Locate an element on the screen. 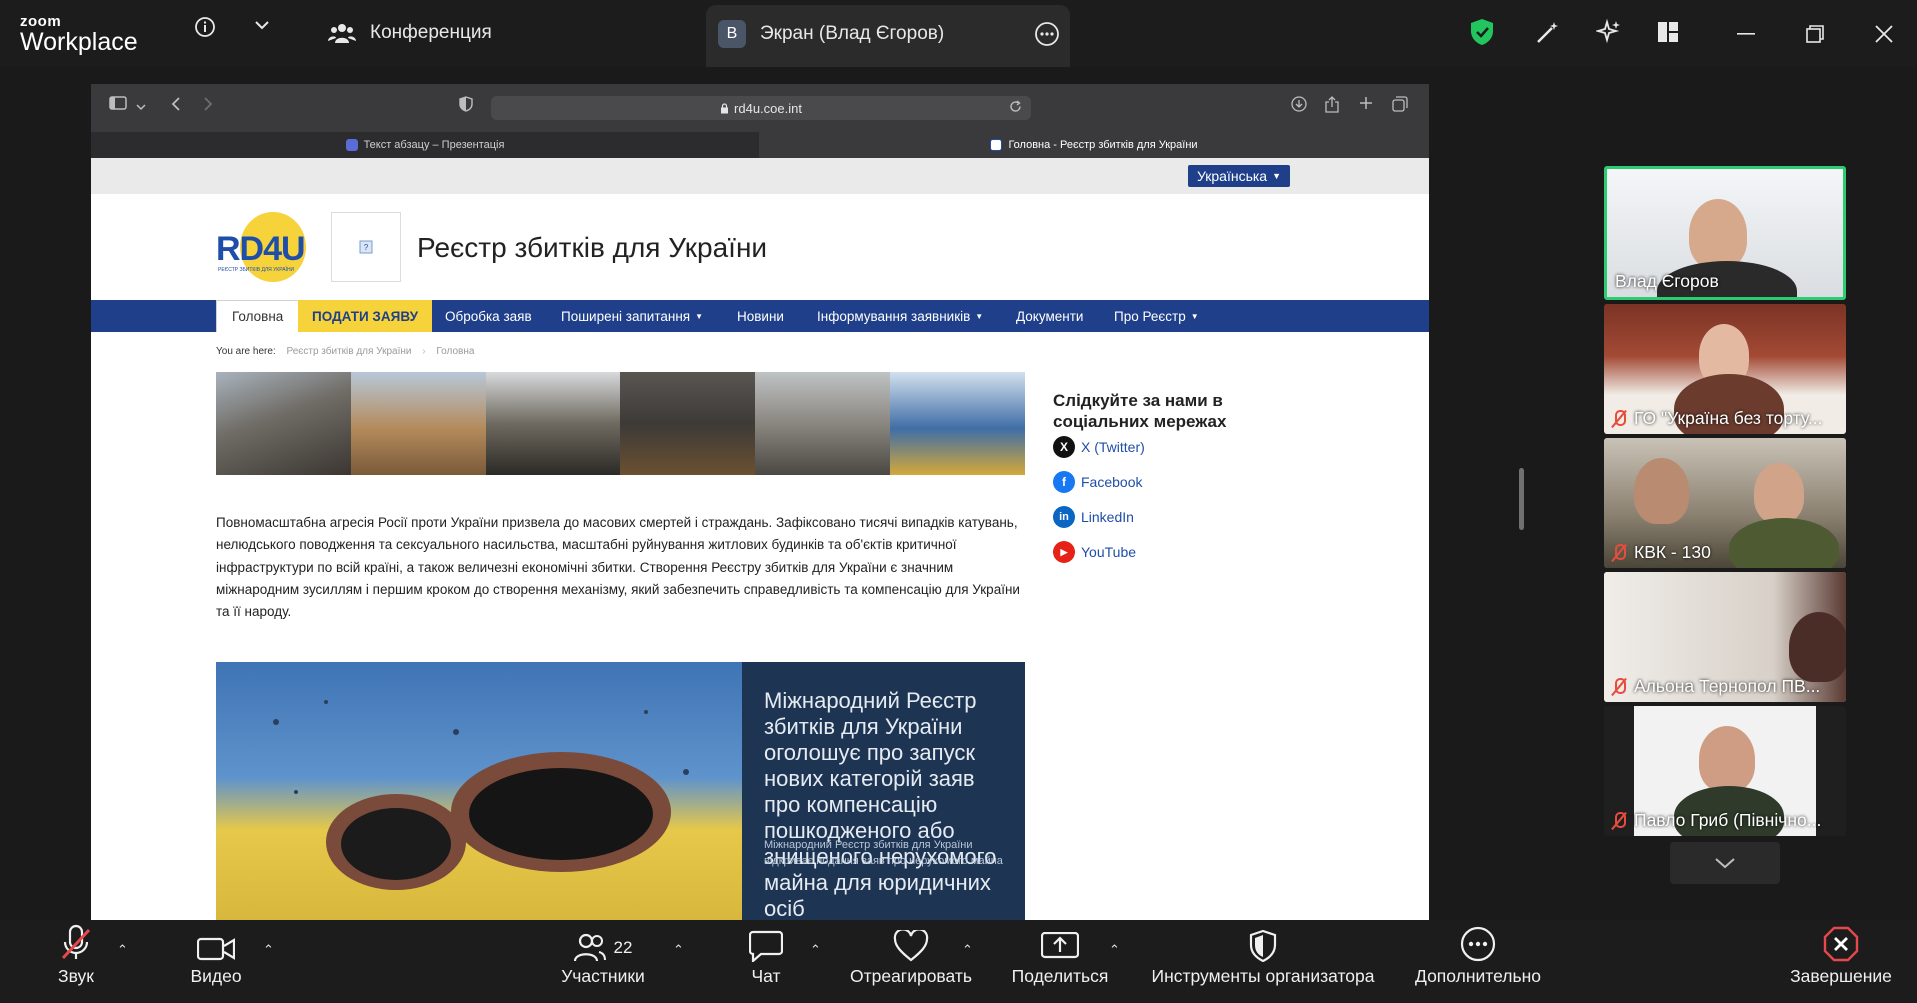 Image resolution: width=1917 pixels, height=1003 pixels. social-link-linkedin: in LinkedIn is located at coordinates (1093, 517).